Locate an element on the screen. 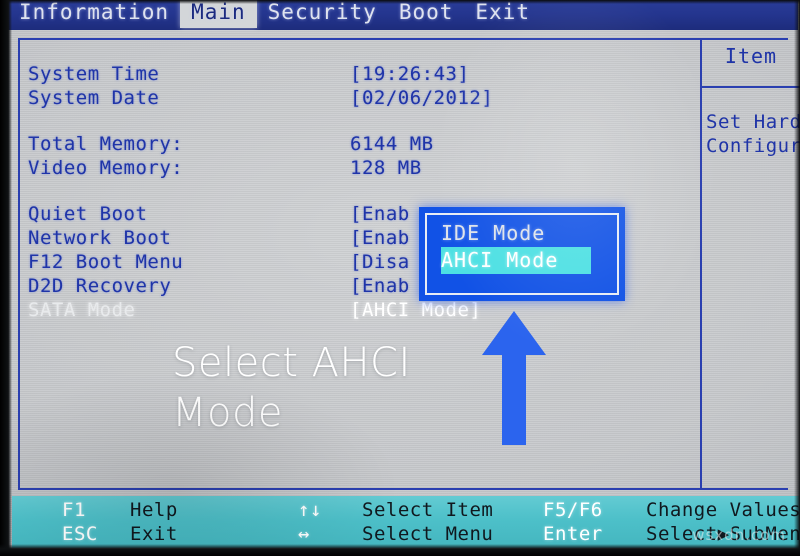 This screenshot has height=556, width=800. setting-row: Video Memory: 128 MB is located at coordinates (358, 168).